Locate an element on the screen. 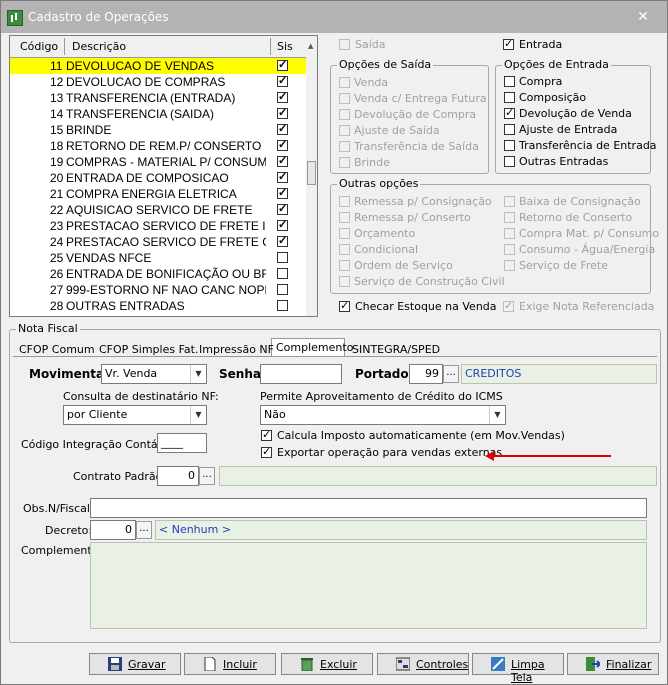 This screenshot has height=685, width=668. table-row: 14 TRANSFERENCIA (SAIDA) is located at coordinates (158, 114).